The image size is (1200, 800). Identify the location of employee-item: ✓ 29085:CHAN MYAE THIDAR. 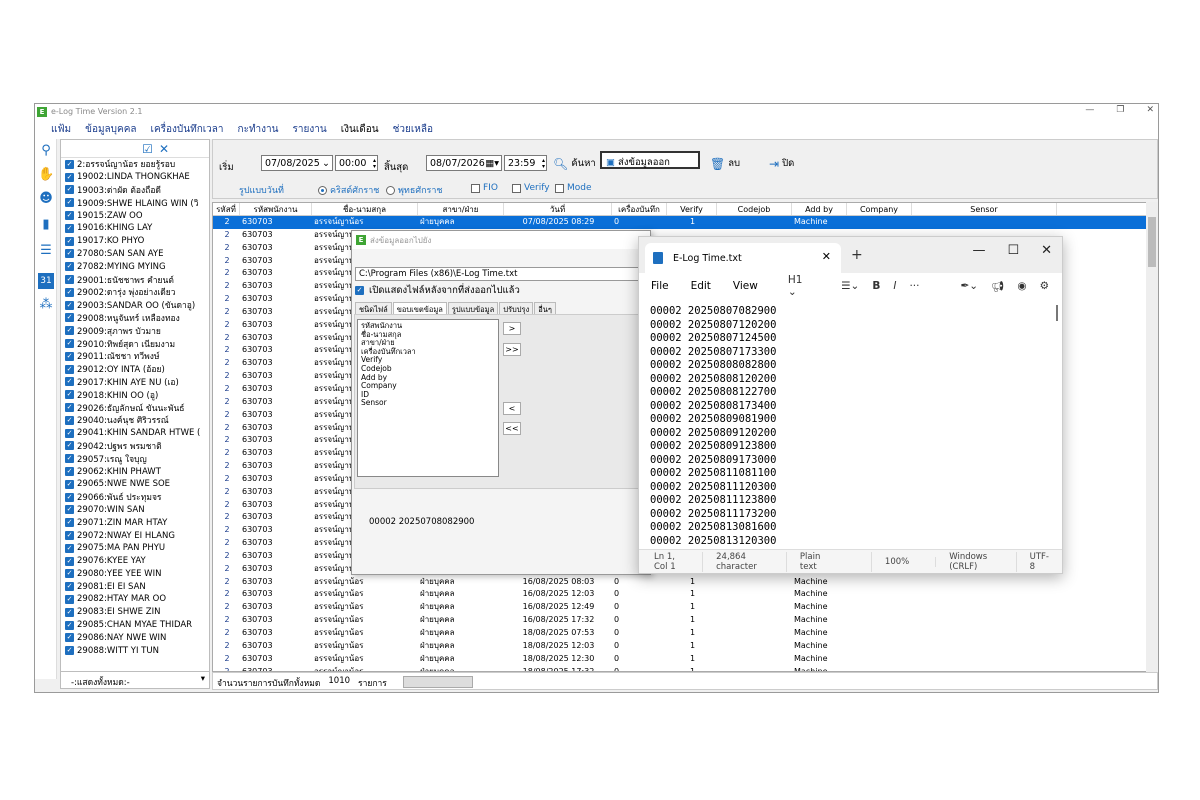
(135, 625).